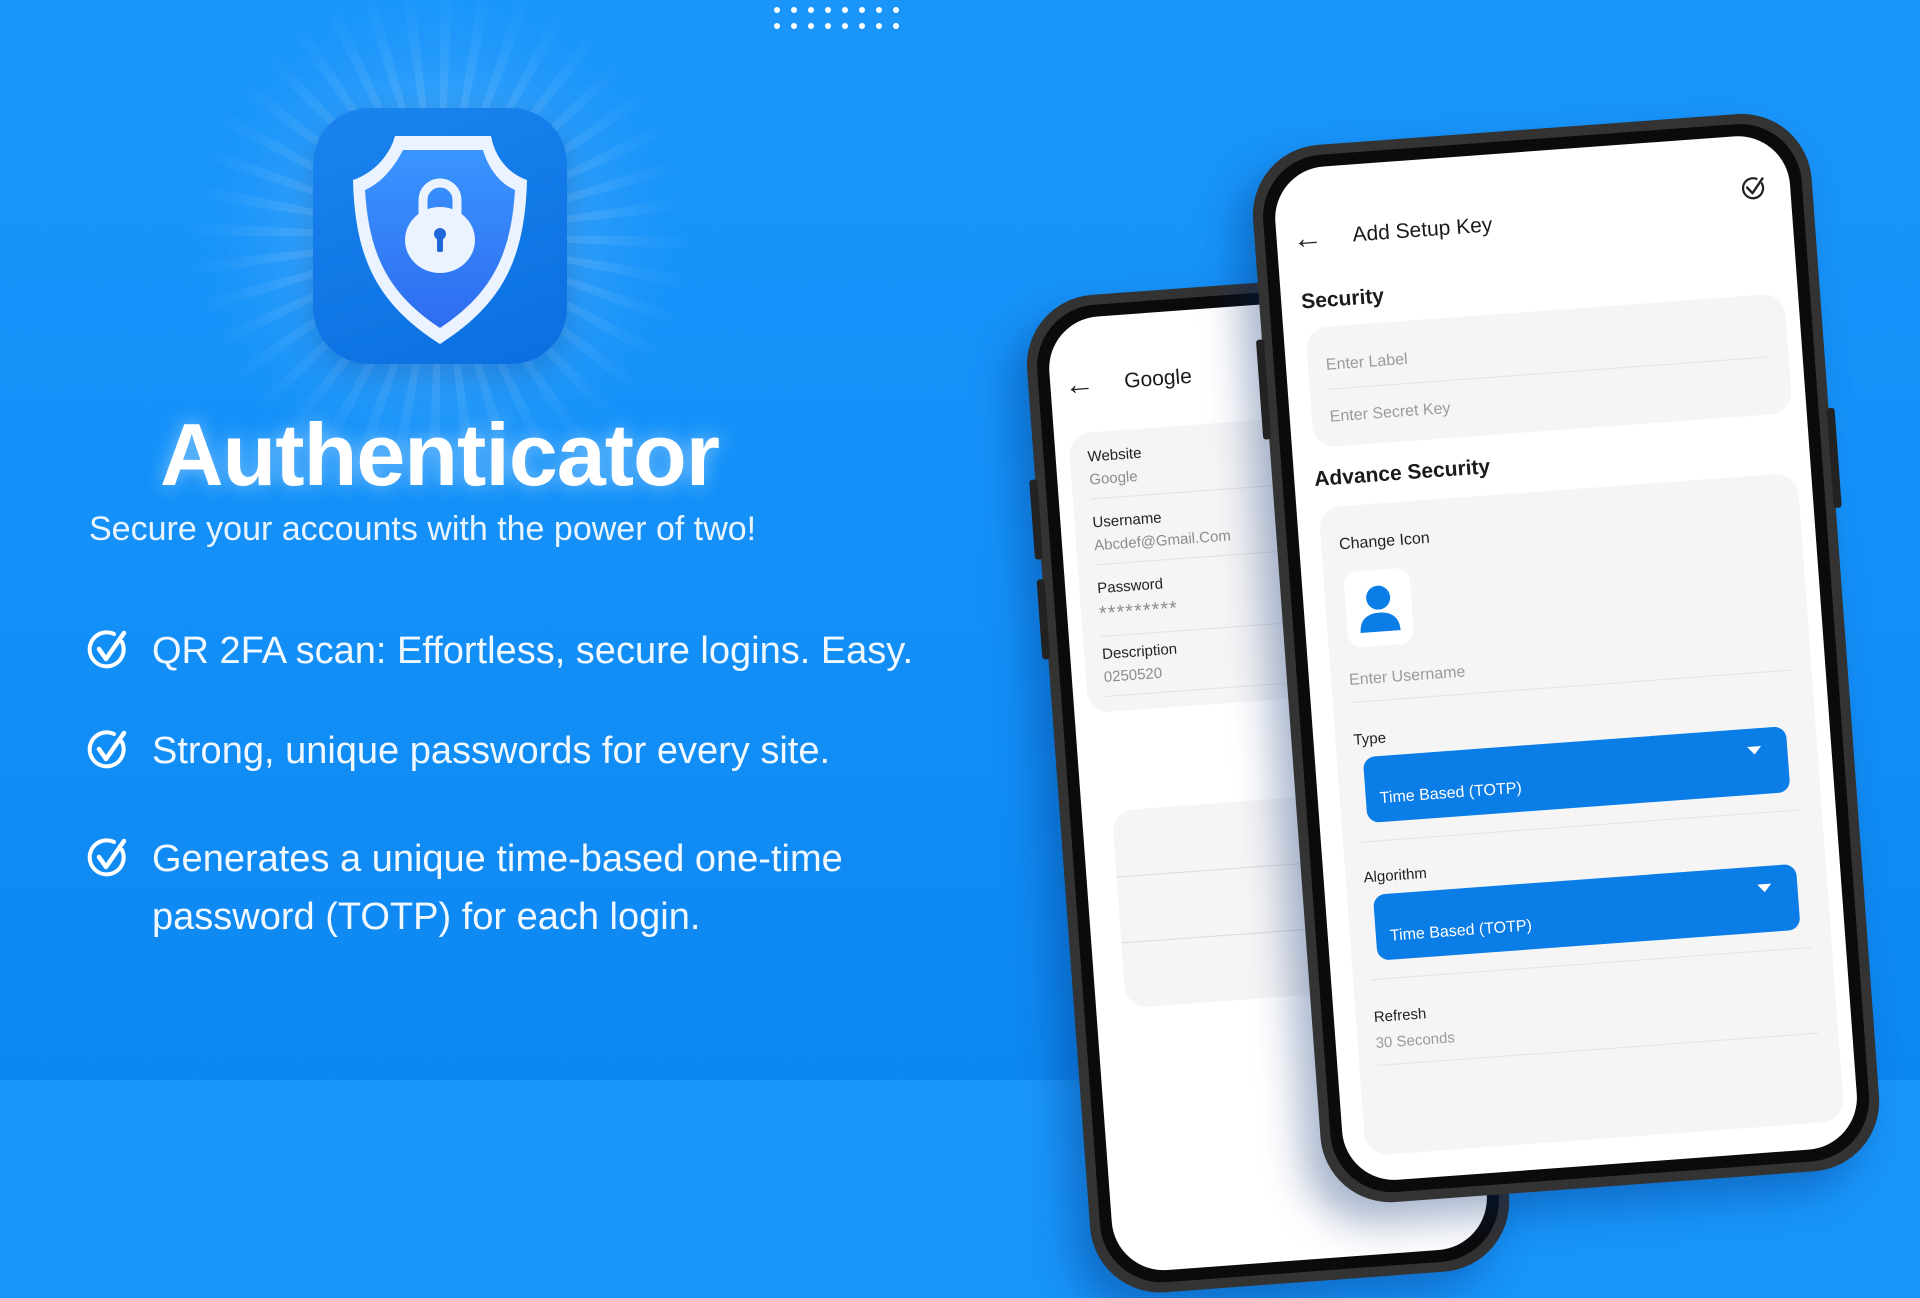  I want to click on refresh-value: 30 Seconds, so click(1415, 1040).